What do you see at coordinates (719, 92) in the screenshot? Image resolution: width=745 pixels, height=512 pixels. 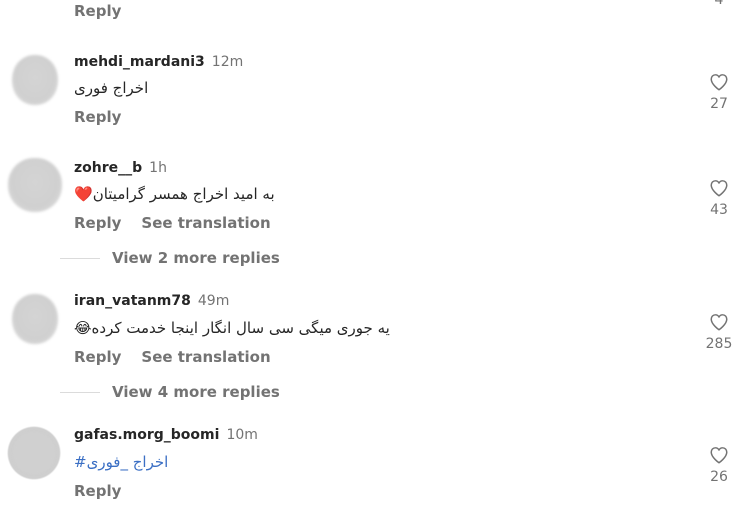 I see `like-column: 27` at bounding box center [719, 92].